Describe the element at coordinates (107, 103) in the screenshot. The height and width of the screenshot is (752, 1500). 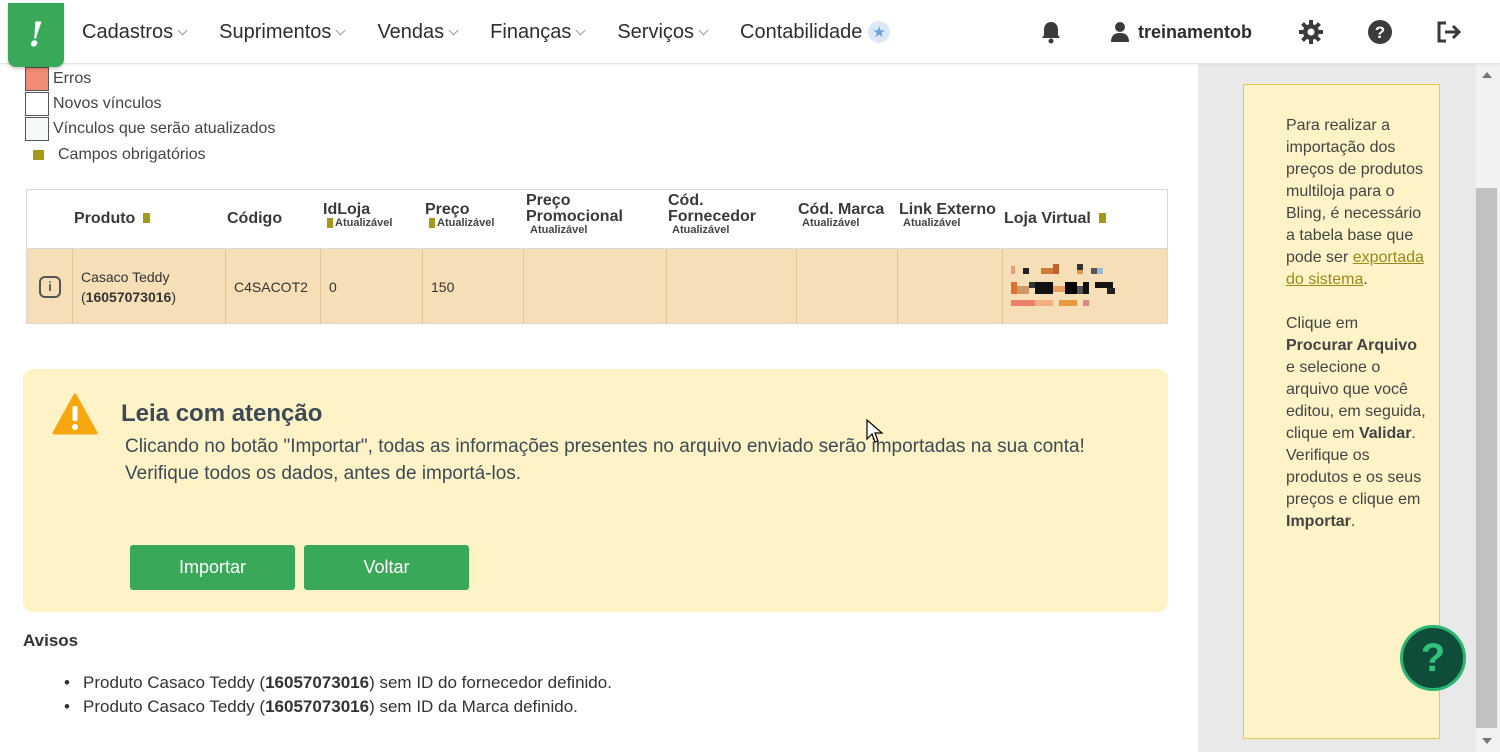
I see `legend-new-links-label: Novos vínculos` at that location.